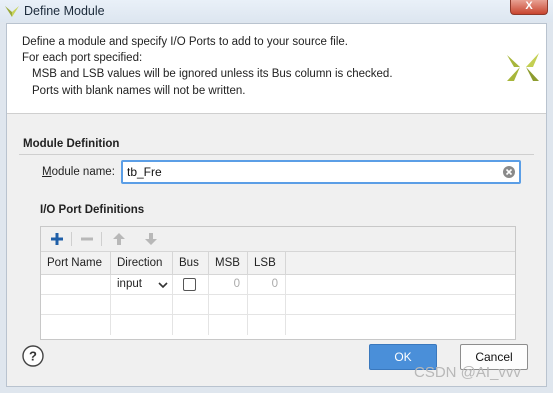  What do you see at coordinates (151, 239) in the screenshot?
I see `move-down-button` at bounding box center [151, 239].